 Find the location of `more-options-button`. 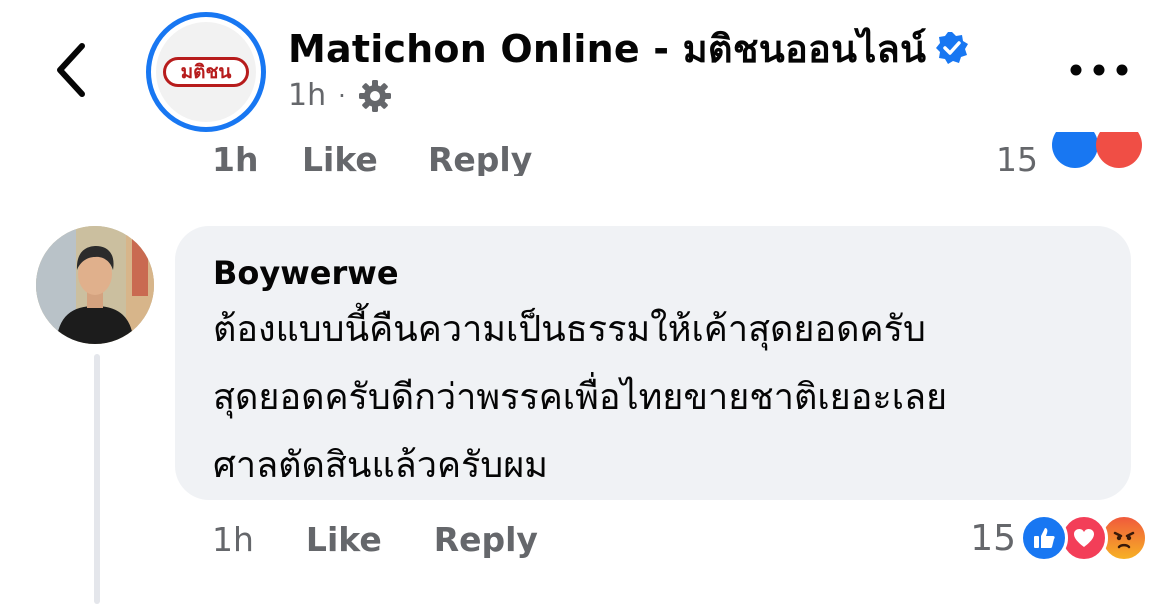

more-options-button is located at coordinates (1099, 70).